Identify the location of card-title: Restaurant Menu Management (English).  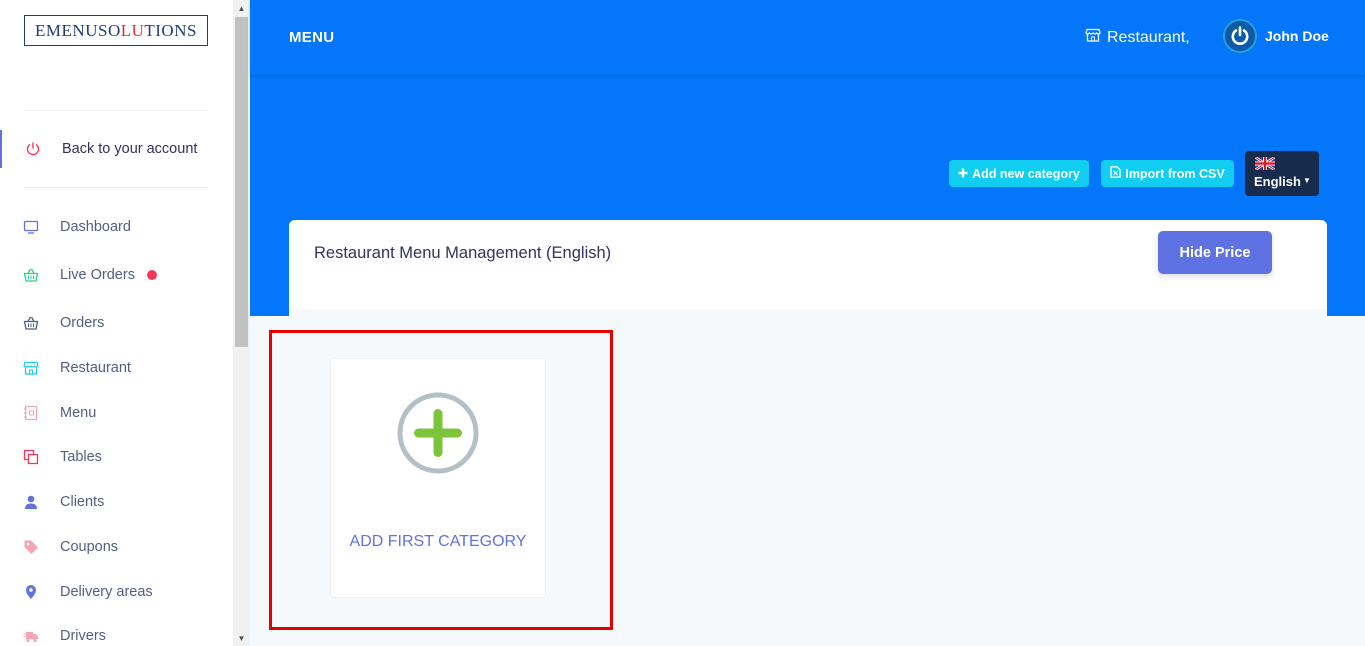
(463, 253).